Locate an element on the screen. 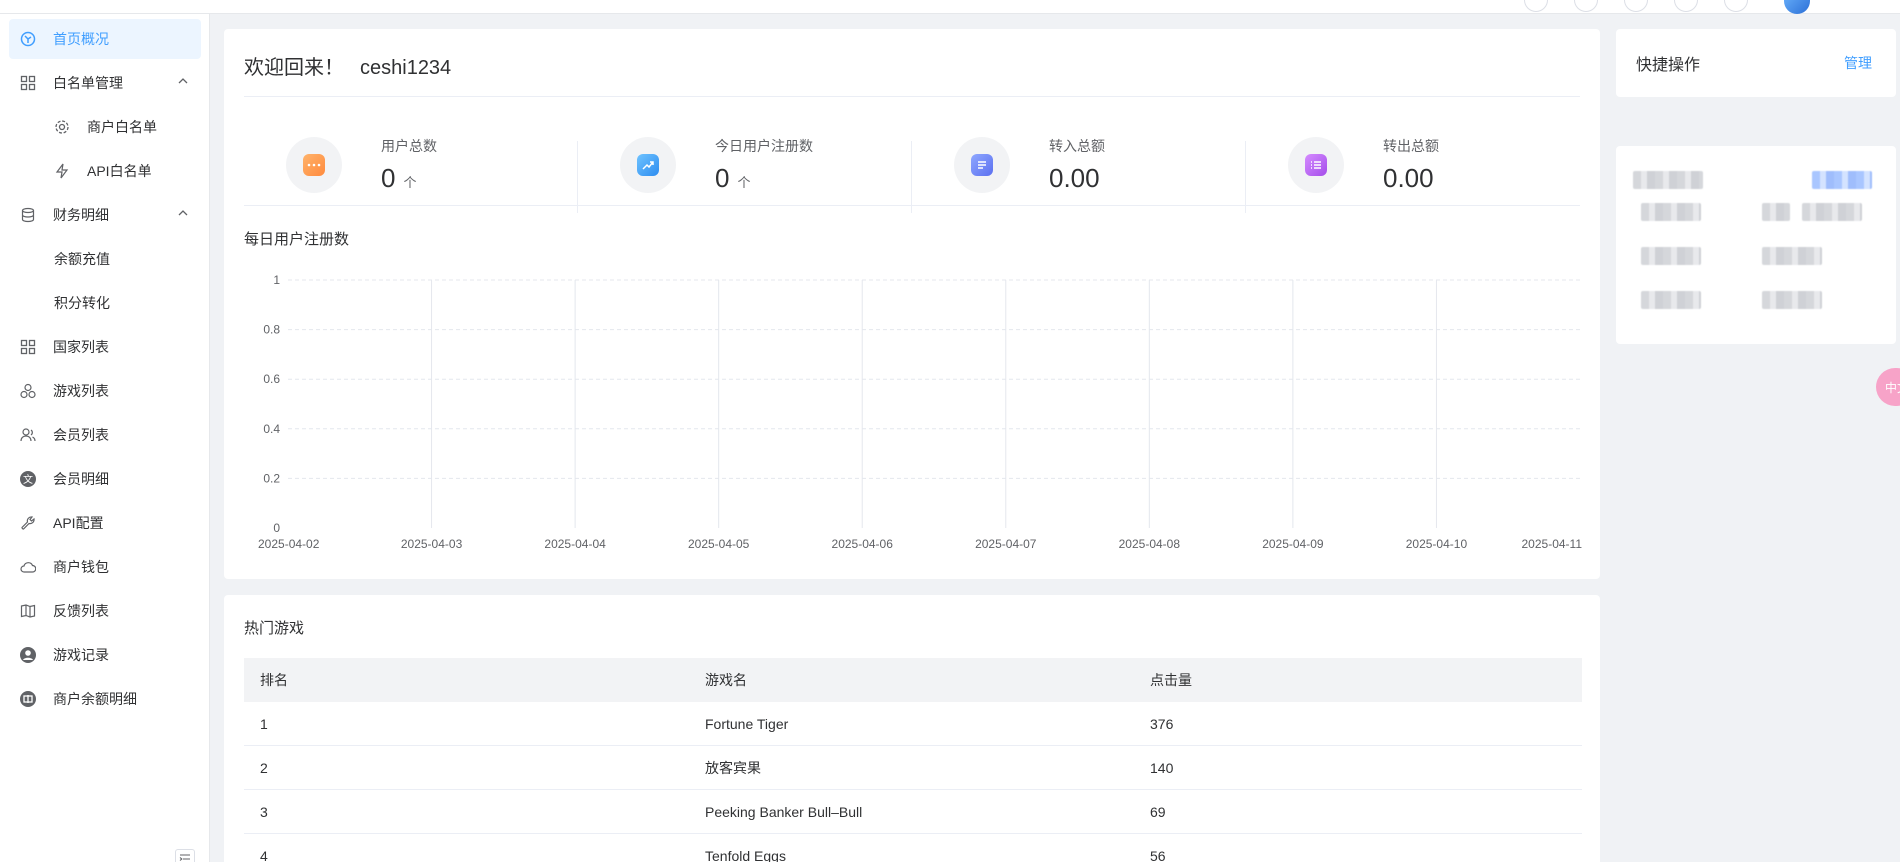 The image size is (1900, 862). table-row: 4 Tenfold Eggs 56 is located at coordinates (913, 848).